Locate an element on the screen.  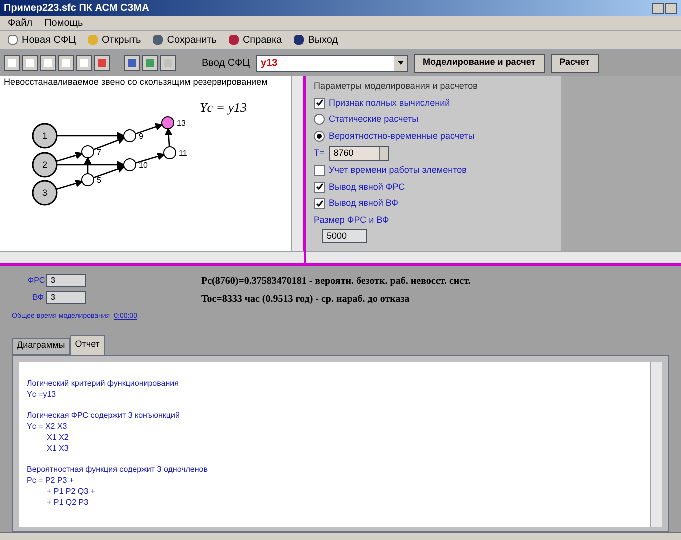
report-line: Yc = X2 X3 is located at coordinates (47, 426).